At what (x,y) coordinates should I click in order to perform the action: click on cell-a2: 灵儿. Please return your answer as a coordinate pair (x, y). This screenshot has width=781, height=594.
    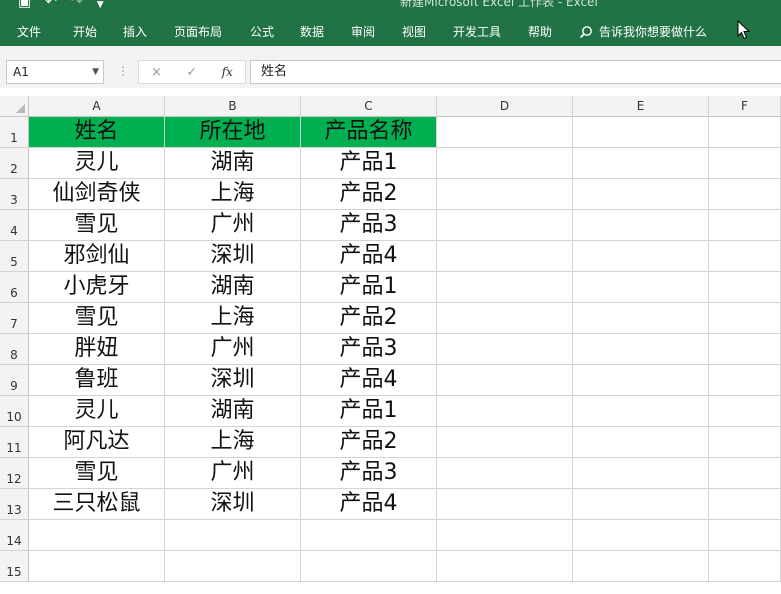
    Looking at the image, I should click on (97, 163).